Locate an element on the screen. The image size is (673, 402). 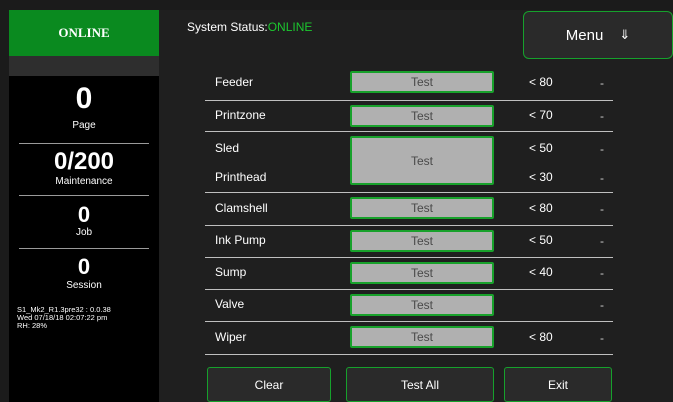
system-status-value: ONLINE is located at coordinates (290, 27).